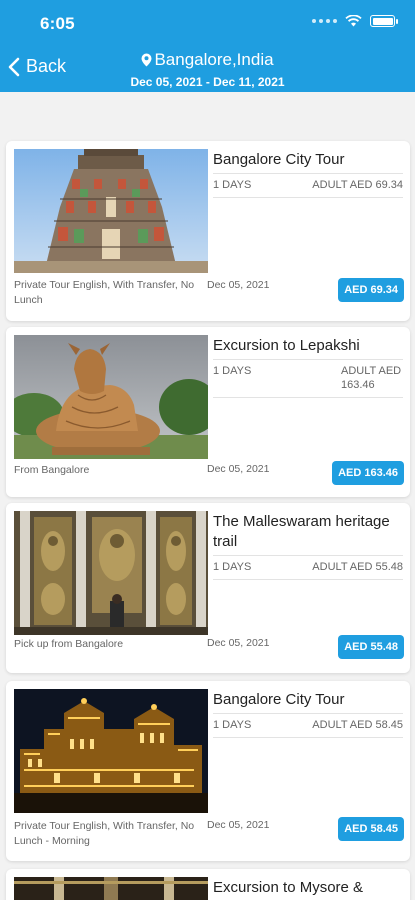 Image resolution: width=415 pixels, height=900 pixels. Describe the element at coordinates (308, 725) in the screenshot. I see `tour-info-row: 1 DAYS ADULT AED 58.45` at that location.